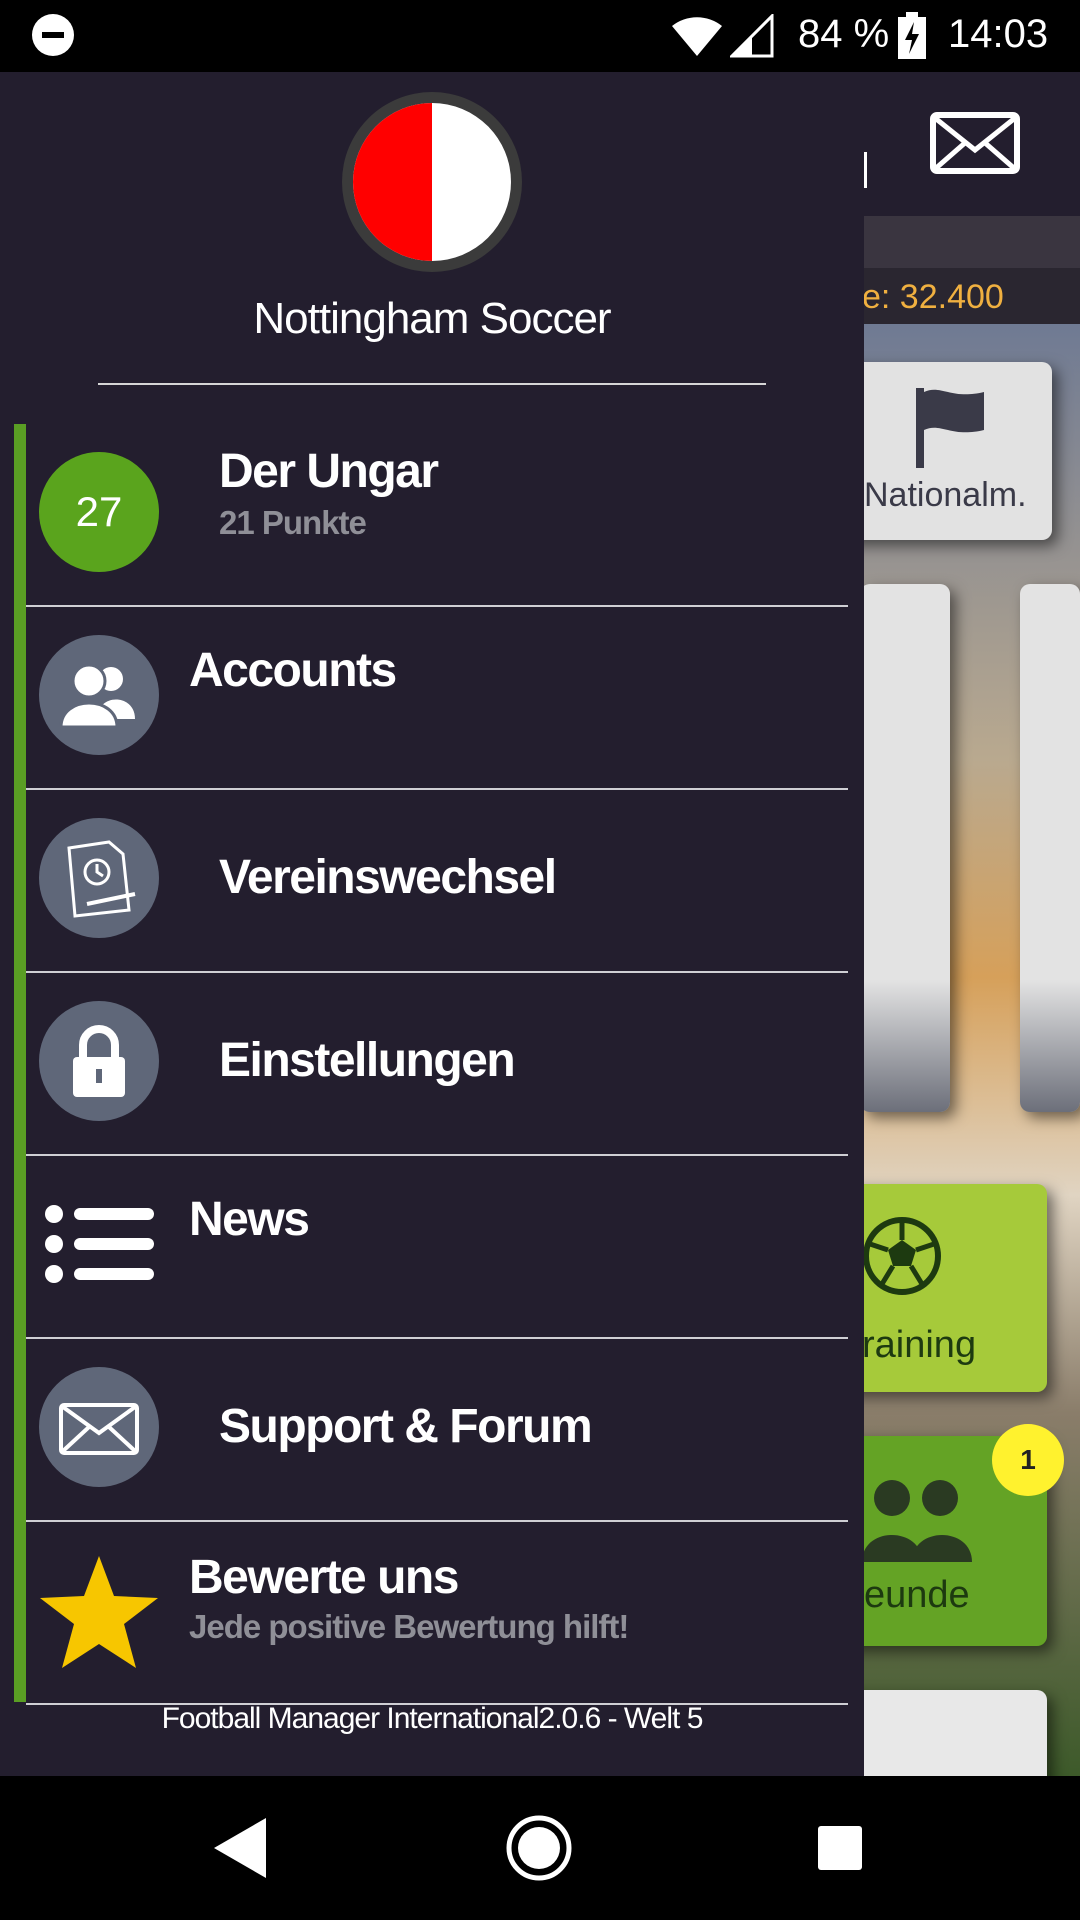 The height and width of the screenshot is (1920, 1080). What do you see at coordinates (432, 318) in the screenshot?
I see `club-name: Nottingham Soccer` at bounding box center [432, 318].